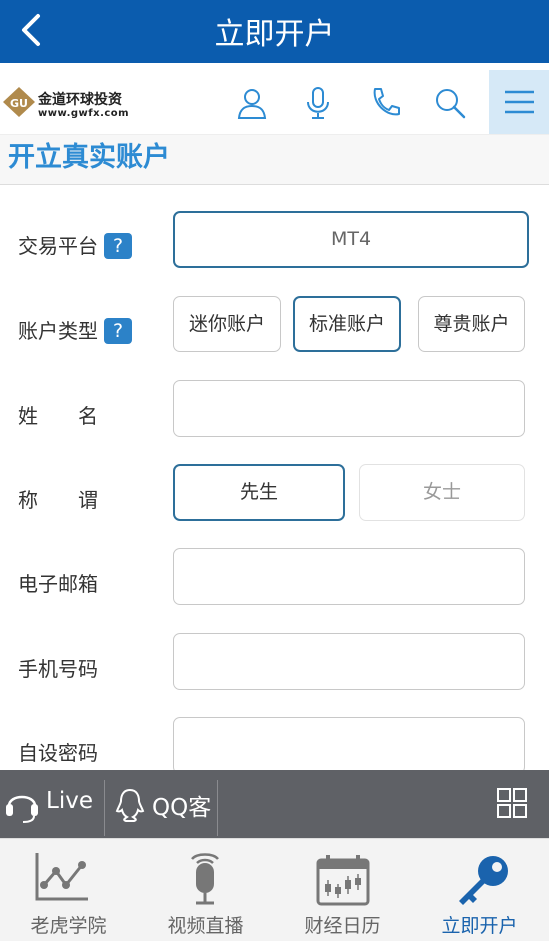 The image size is (549, 942). What do you see at coordinates (349, 745) in the screenshot?
I see `password-input` at bounding box center [349, 745].